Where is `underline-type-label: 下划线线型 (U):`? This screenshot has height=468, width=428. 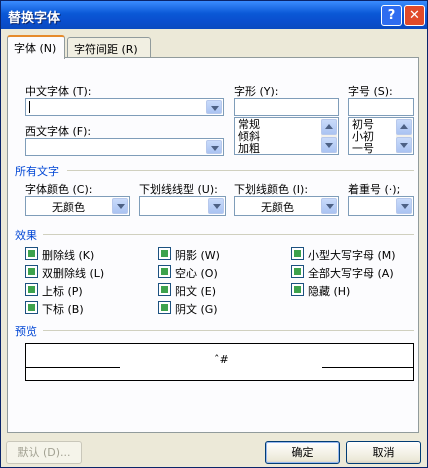 underline-type-label: 下划线线型 (U): is located at coordinates (178, 189).